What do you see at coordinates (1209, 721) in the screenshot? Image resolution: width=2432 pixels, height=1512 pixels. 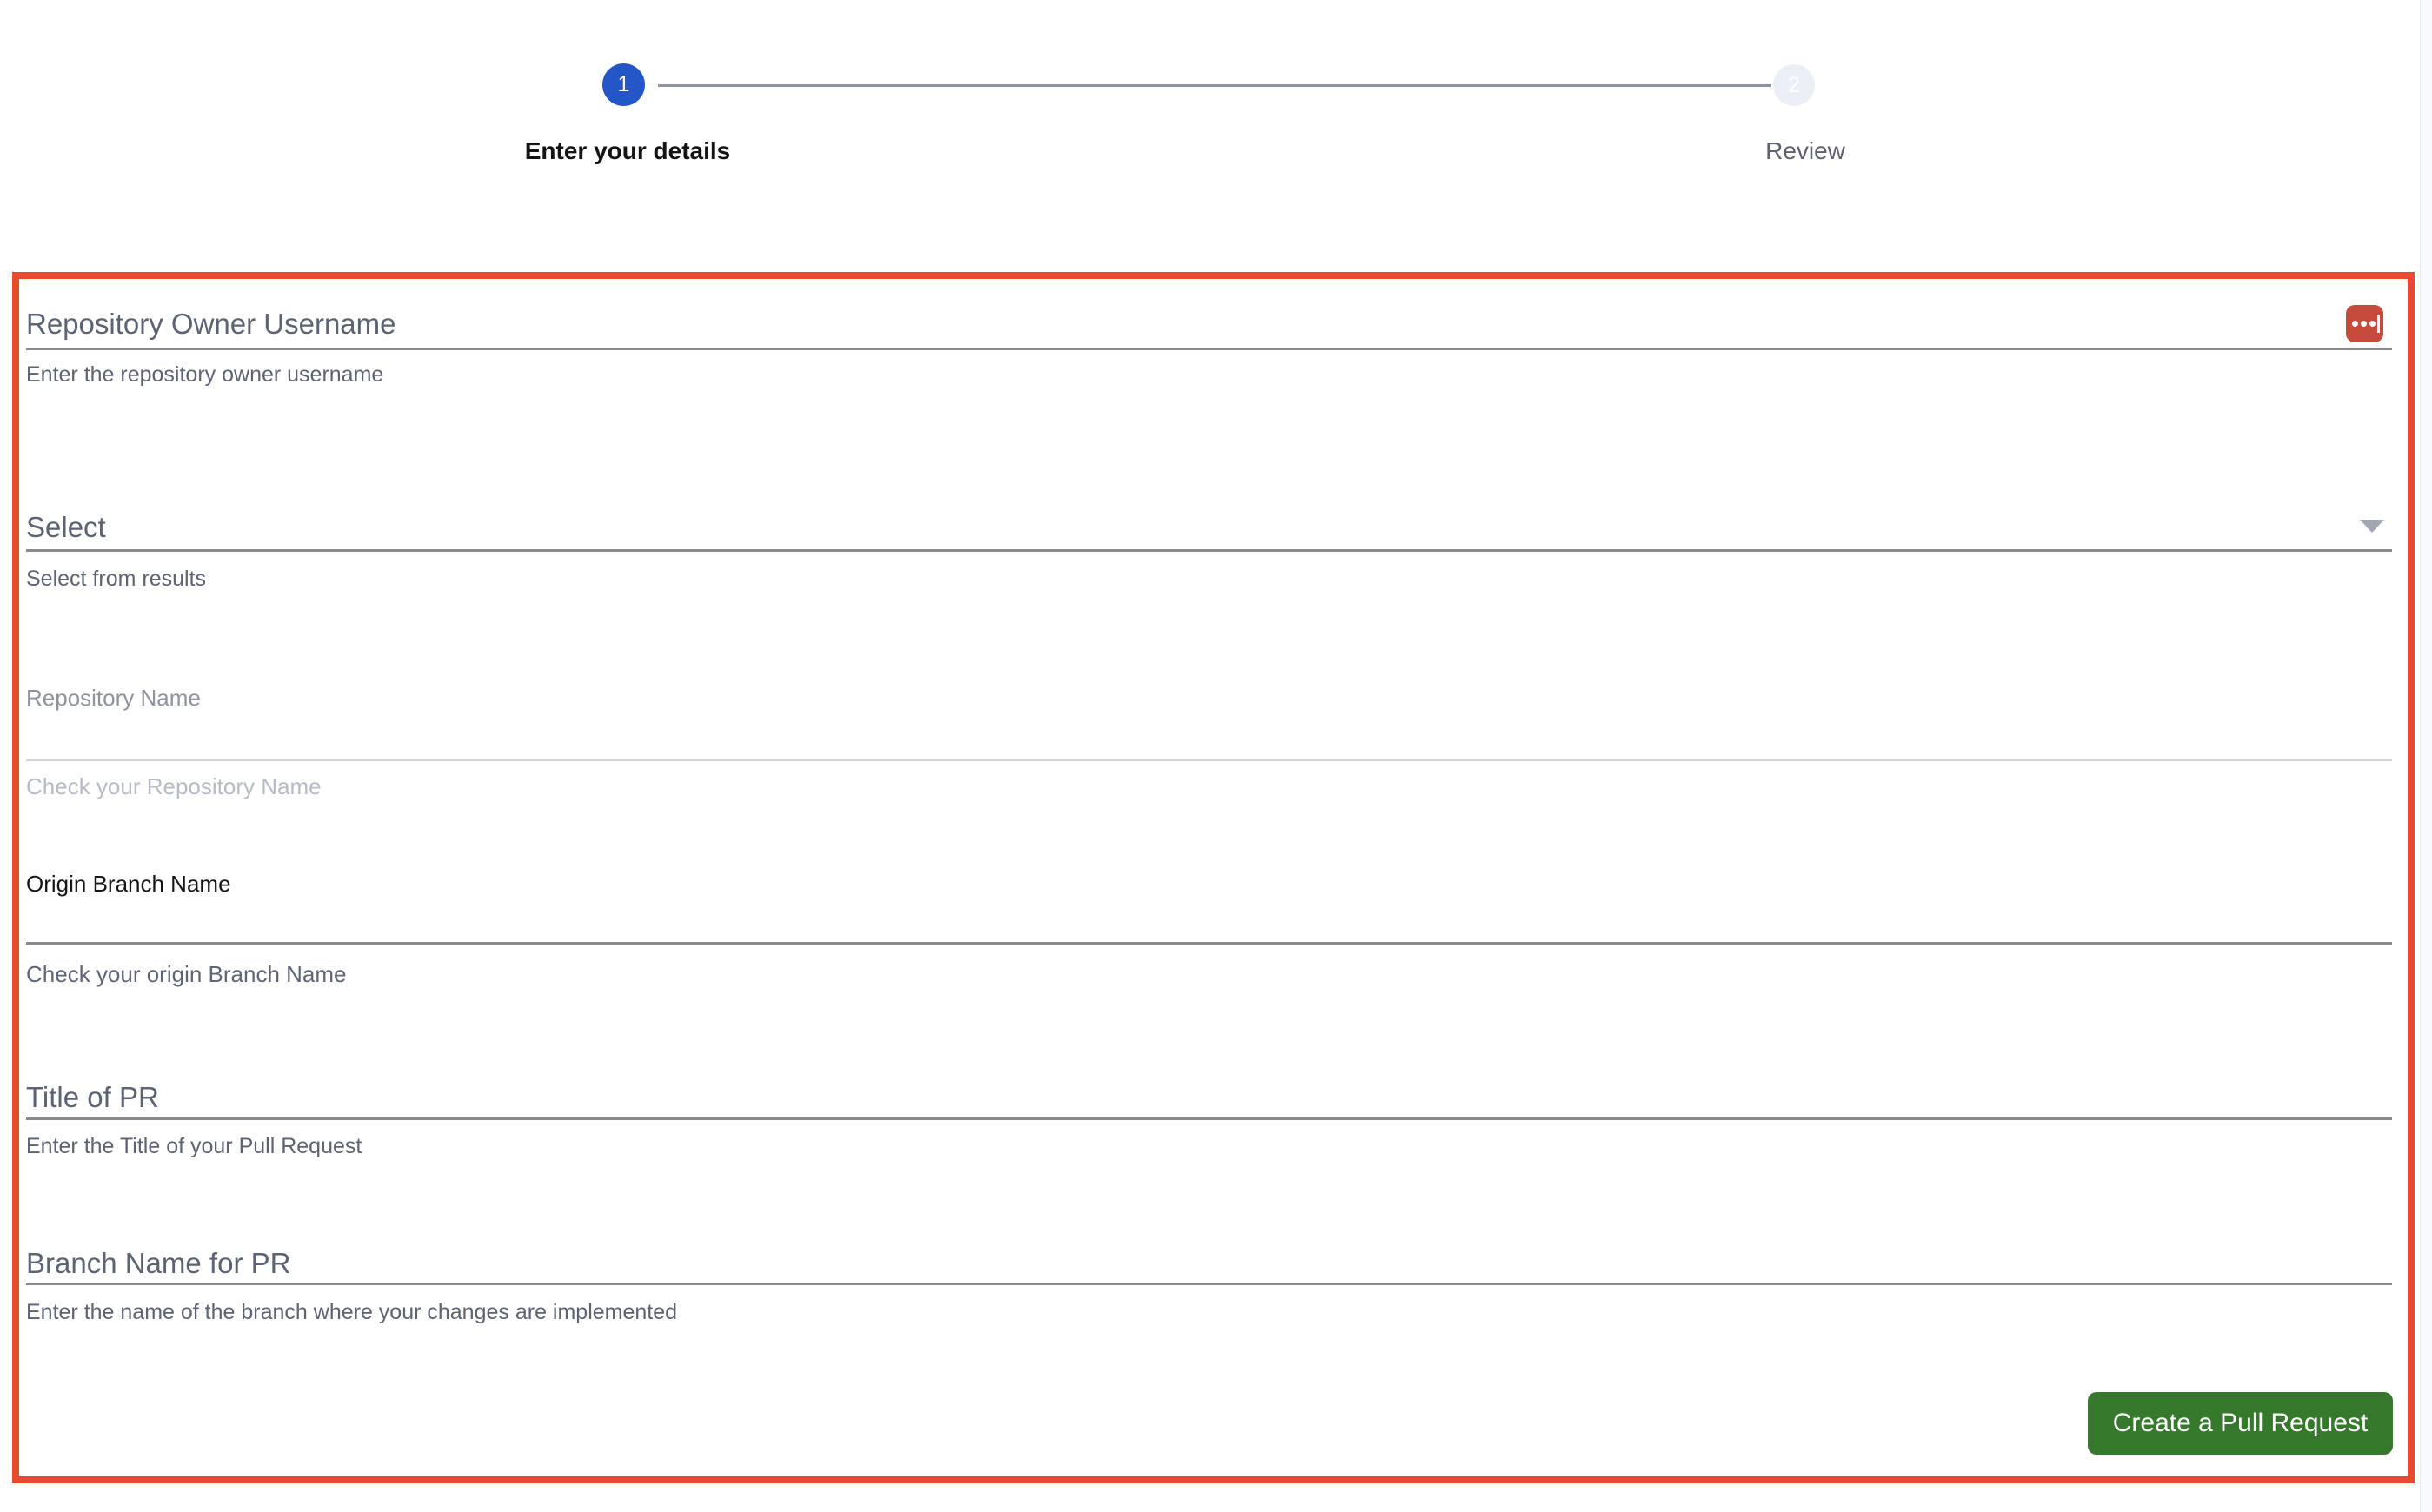 I see `repository-name-input` at bounding box center [1209, 721].